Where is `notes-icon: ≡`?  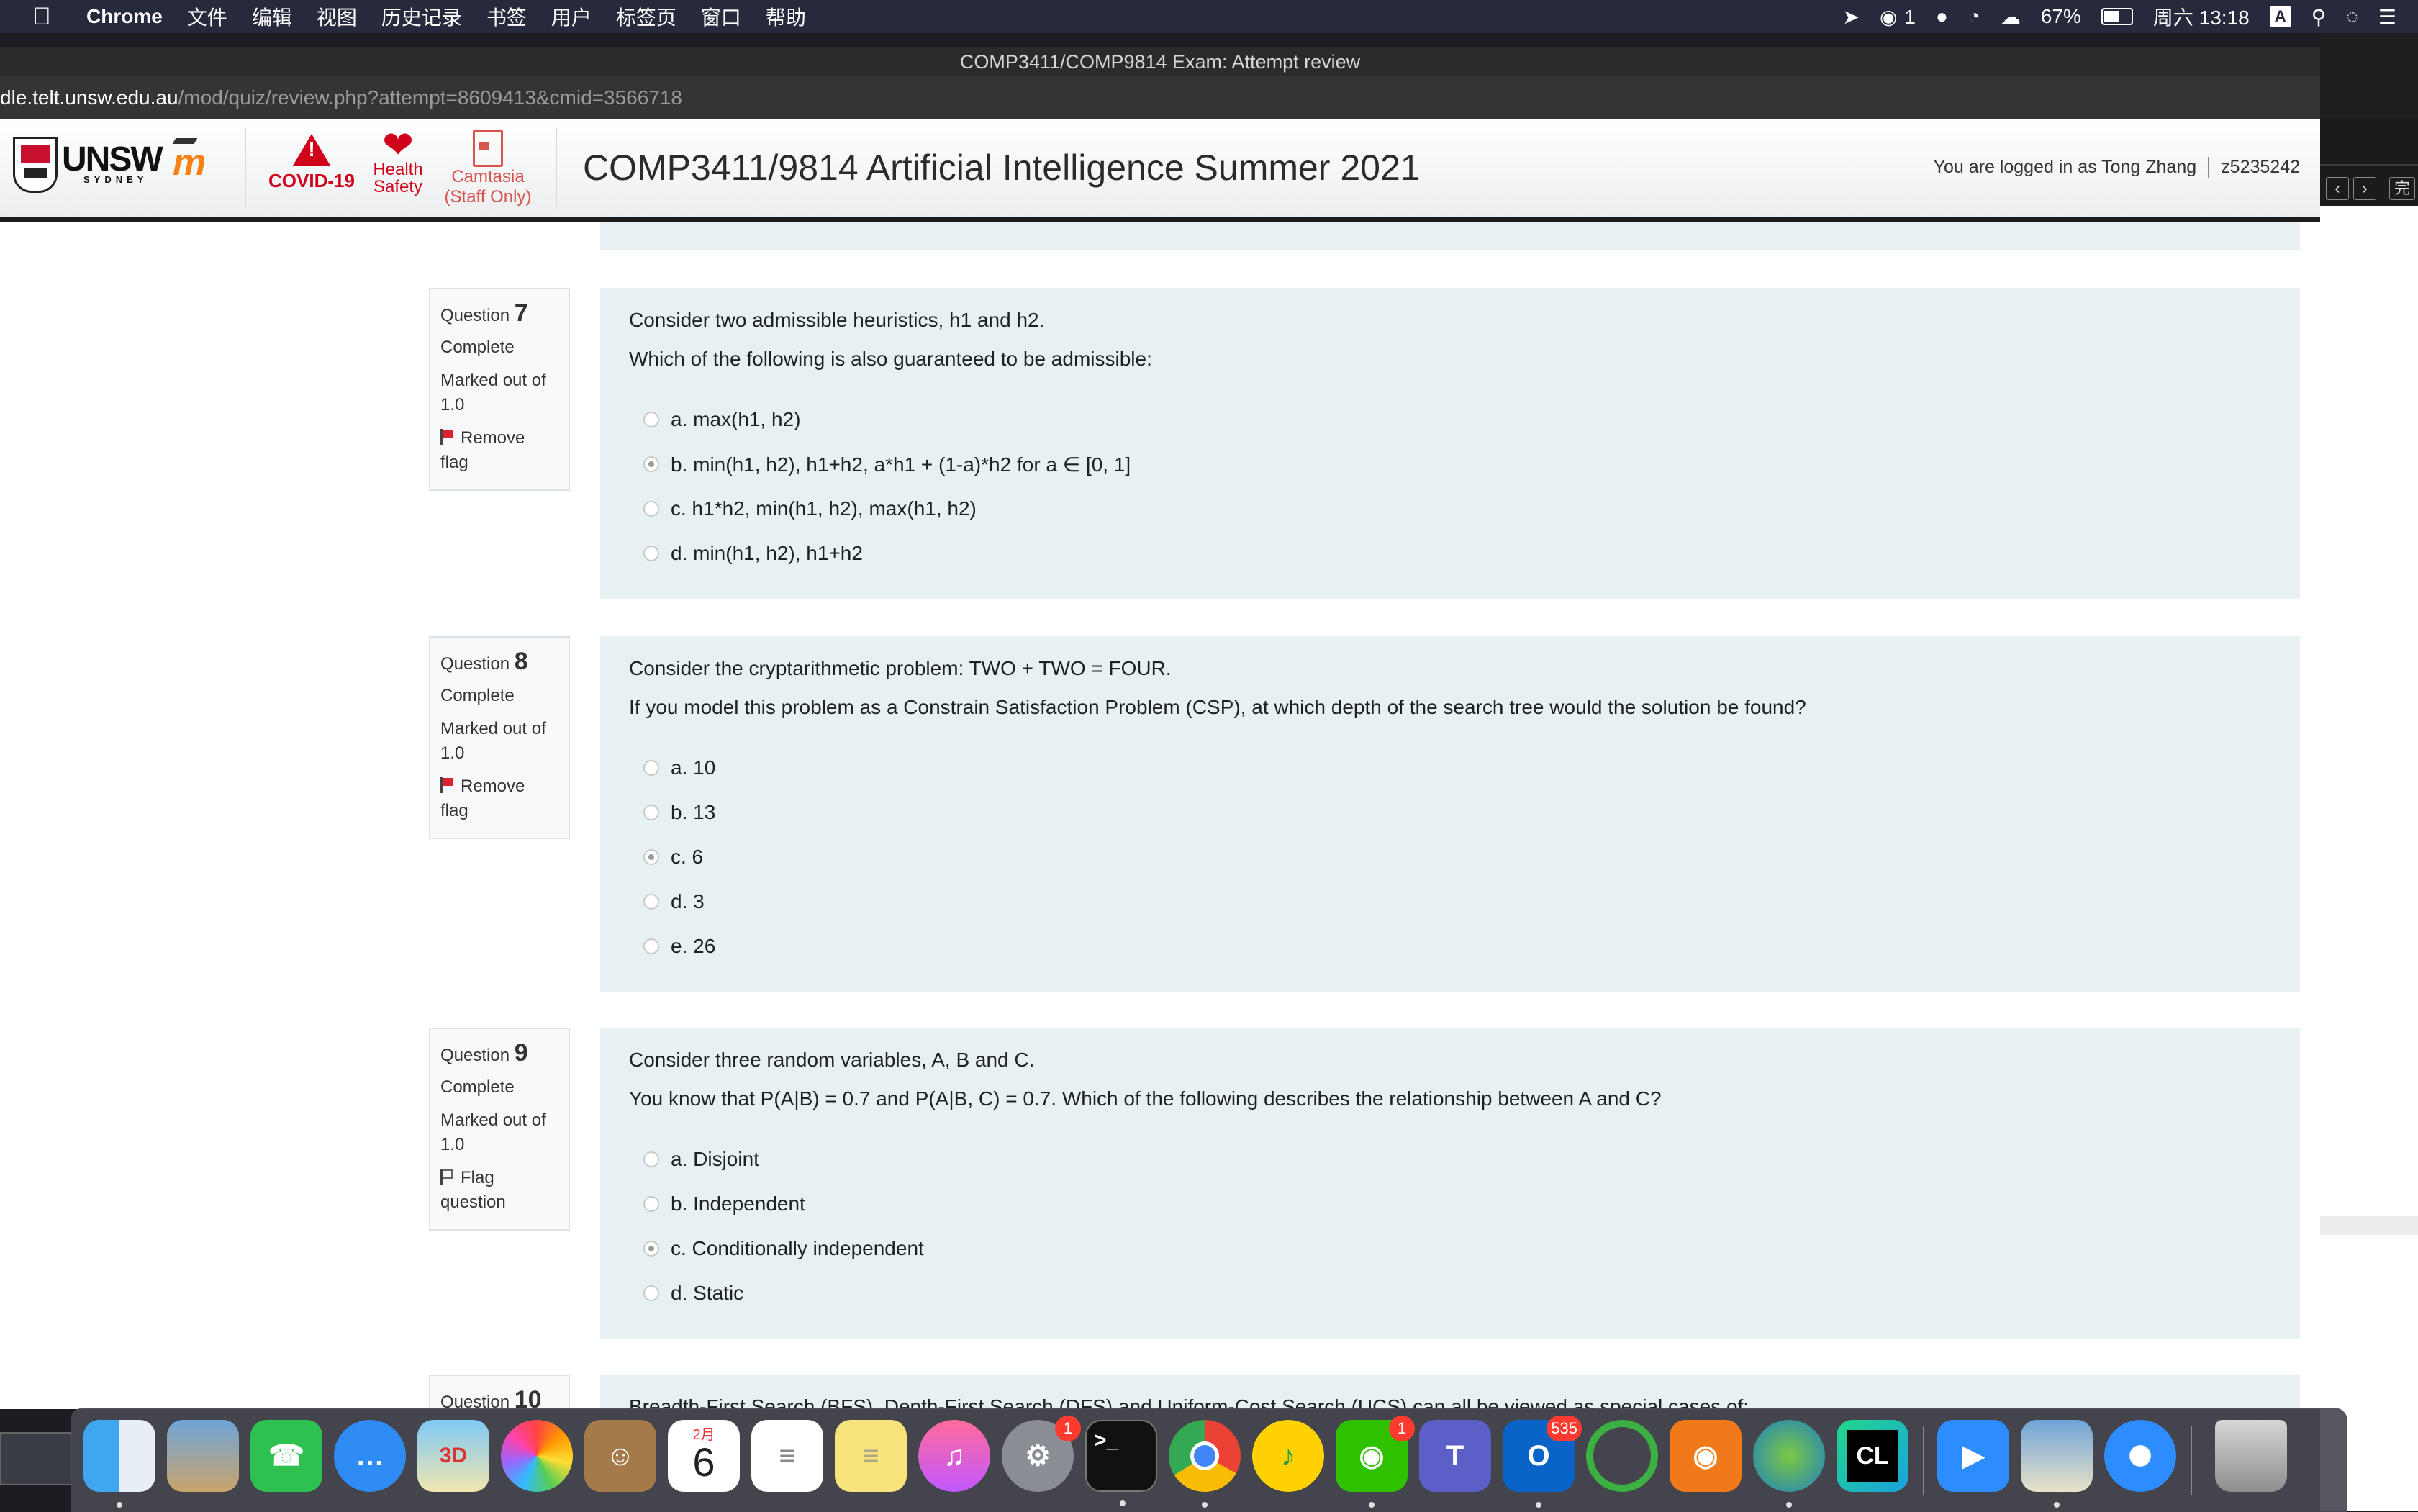
notes-icon: ≡ is located at coordinates (871, 1456).